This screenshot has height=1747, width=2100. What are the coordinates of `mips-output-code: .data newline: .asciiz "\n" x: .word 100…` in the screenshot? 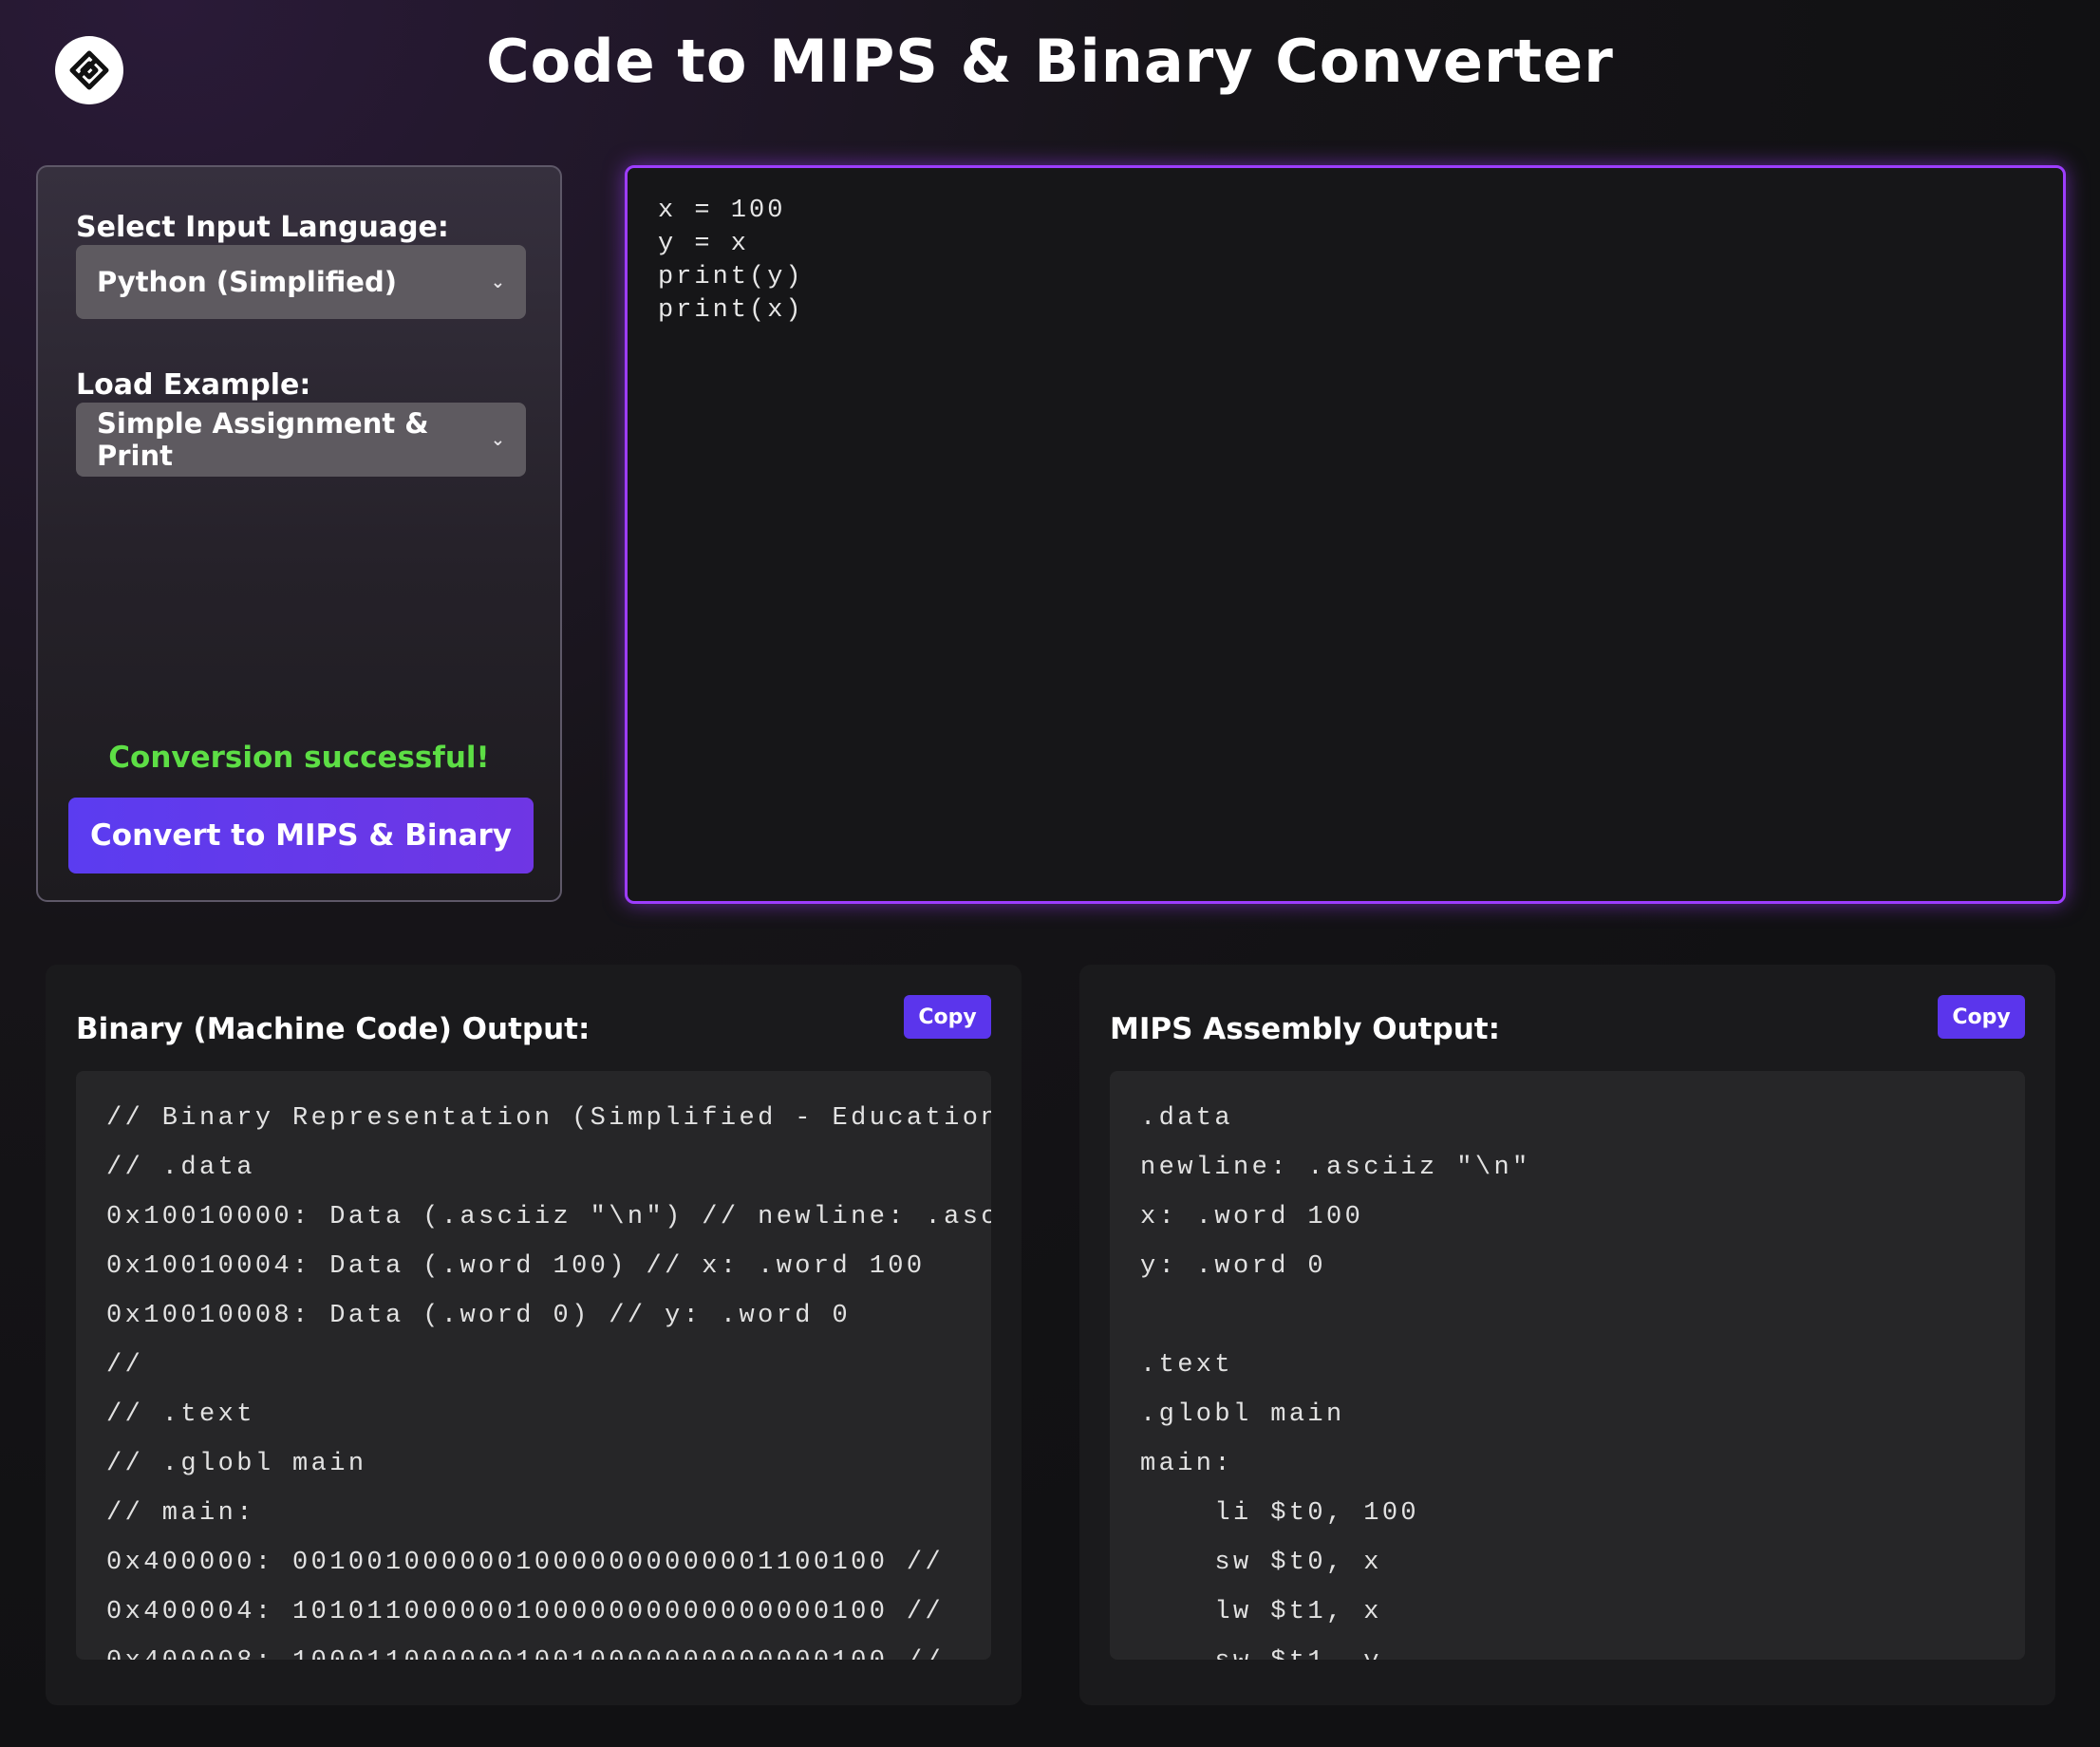 It's located at (1567, 1365).